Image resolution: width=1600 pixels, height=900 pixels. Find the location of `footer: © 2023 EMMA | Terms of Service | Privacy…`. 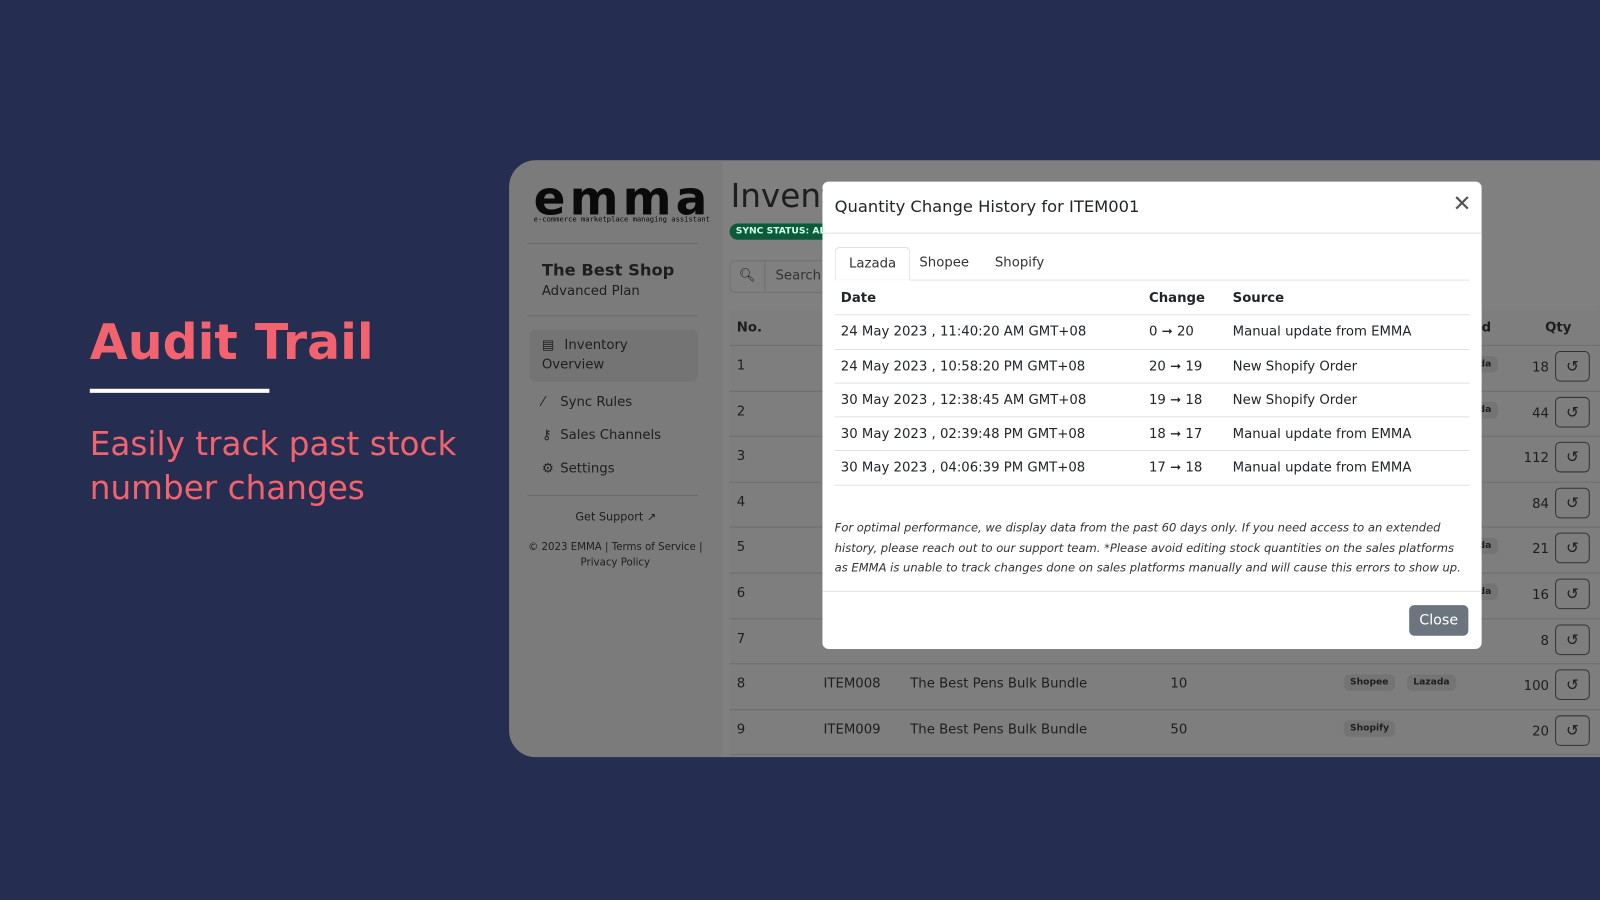

footer: © 2023 EMMA | Terms of Service | Privacy… is located at coordinates (615, 555).